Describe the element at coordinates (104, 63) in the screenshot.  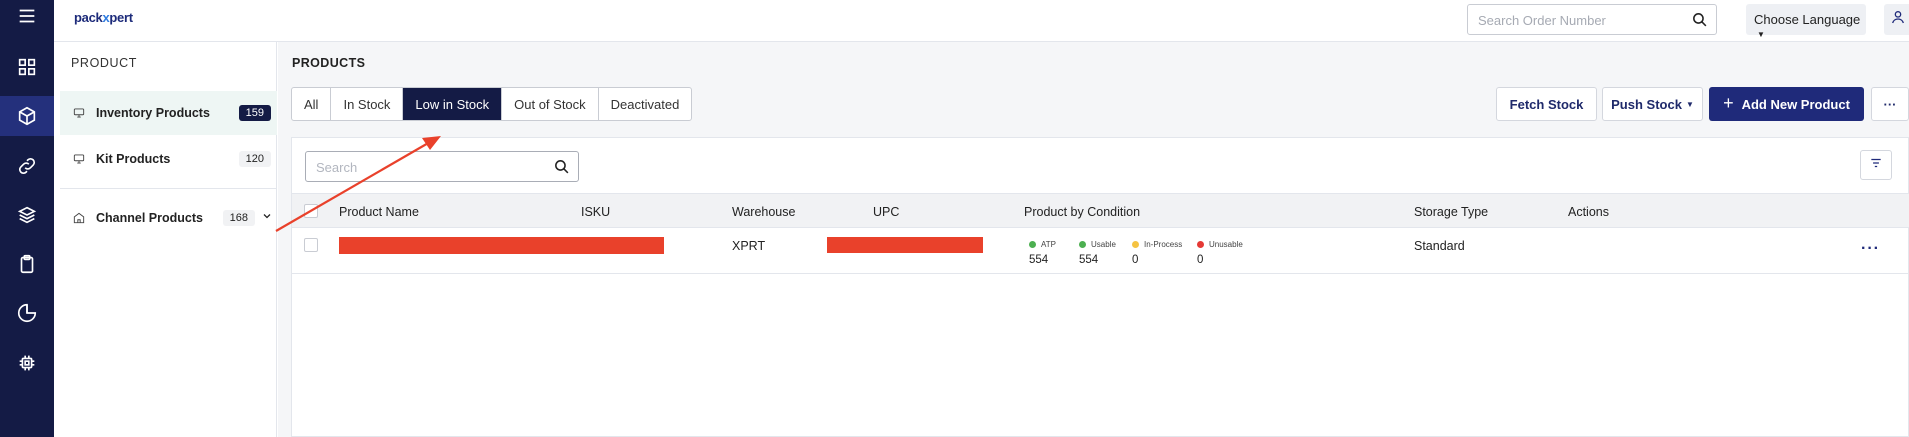
I see `sidebar-heading: PRODUCT` at that location.